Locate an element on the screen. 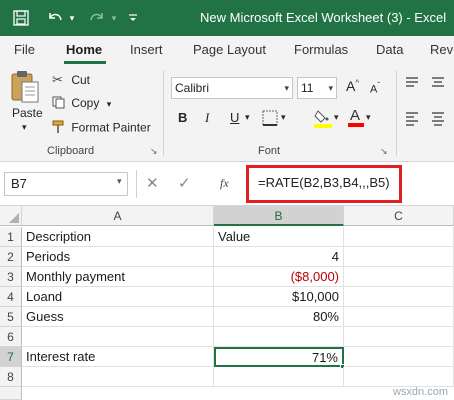 This screenshot has width=454, height=400. tab-formulas: Formulas is located at coordinates (321, 50).